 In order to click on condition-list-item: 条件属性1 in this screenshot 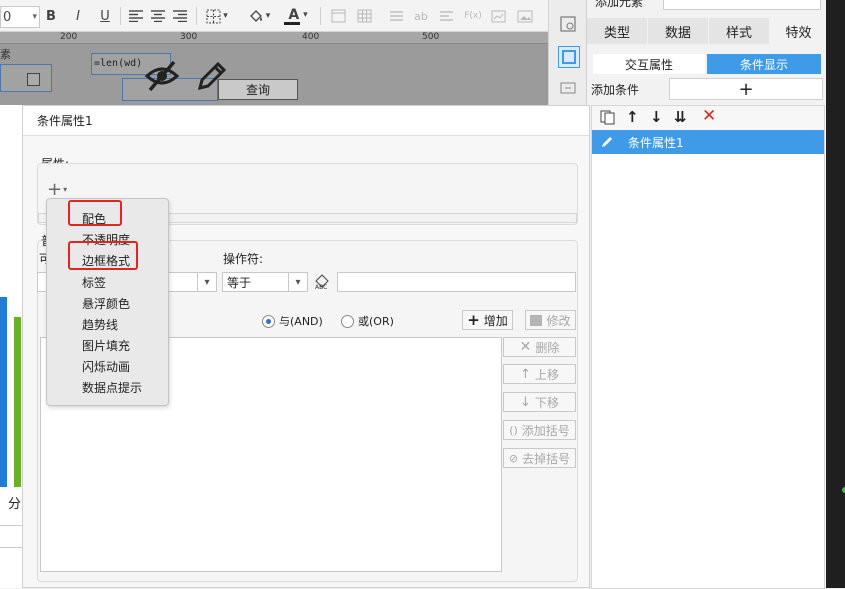, I will do `click(708, 142)`.